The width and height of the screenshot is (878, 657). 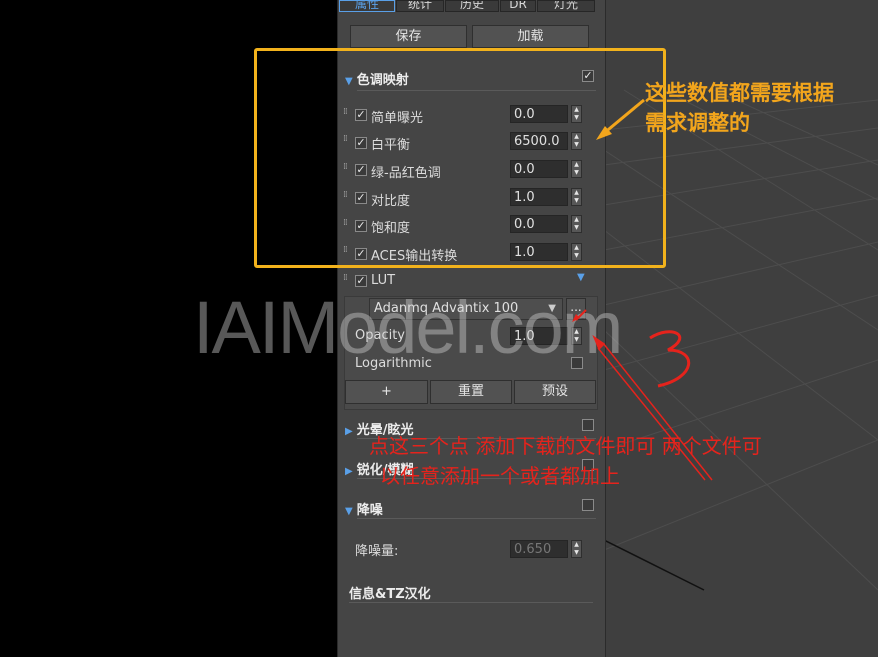 What do you see at coordinates (565, 446) in the screenshot?
I see `red-annotation-line1: 点这三个点 添加下载的文件即可 两个文件可` at bounding box center [565, 446].